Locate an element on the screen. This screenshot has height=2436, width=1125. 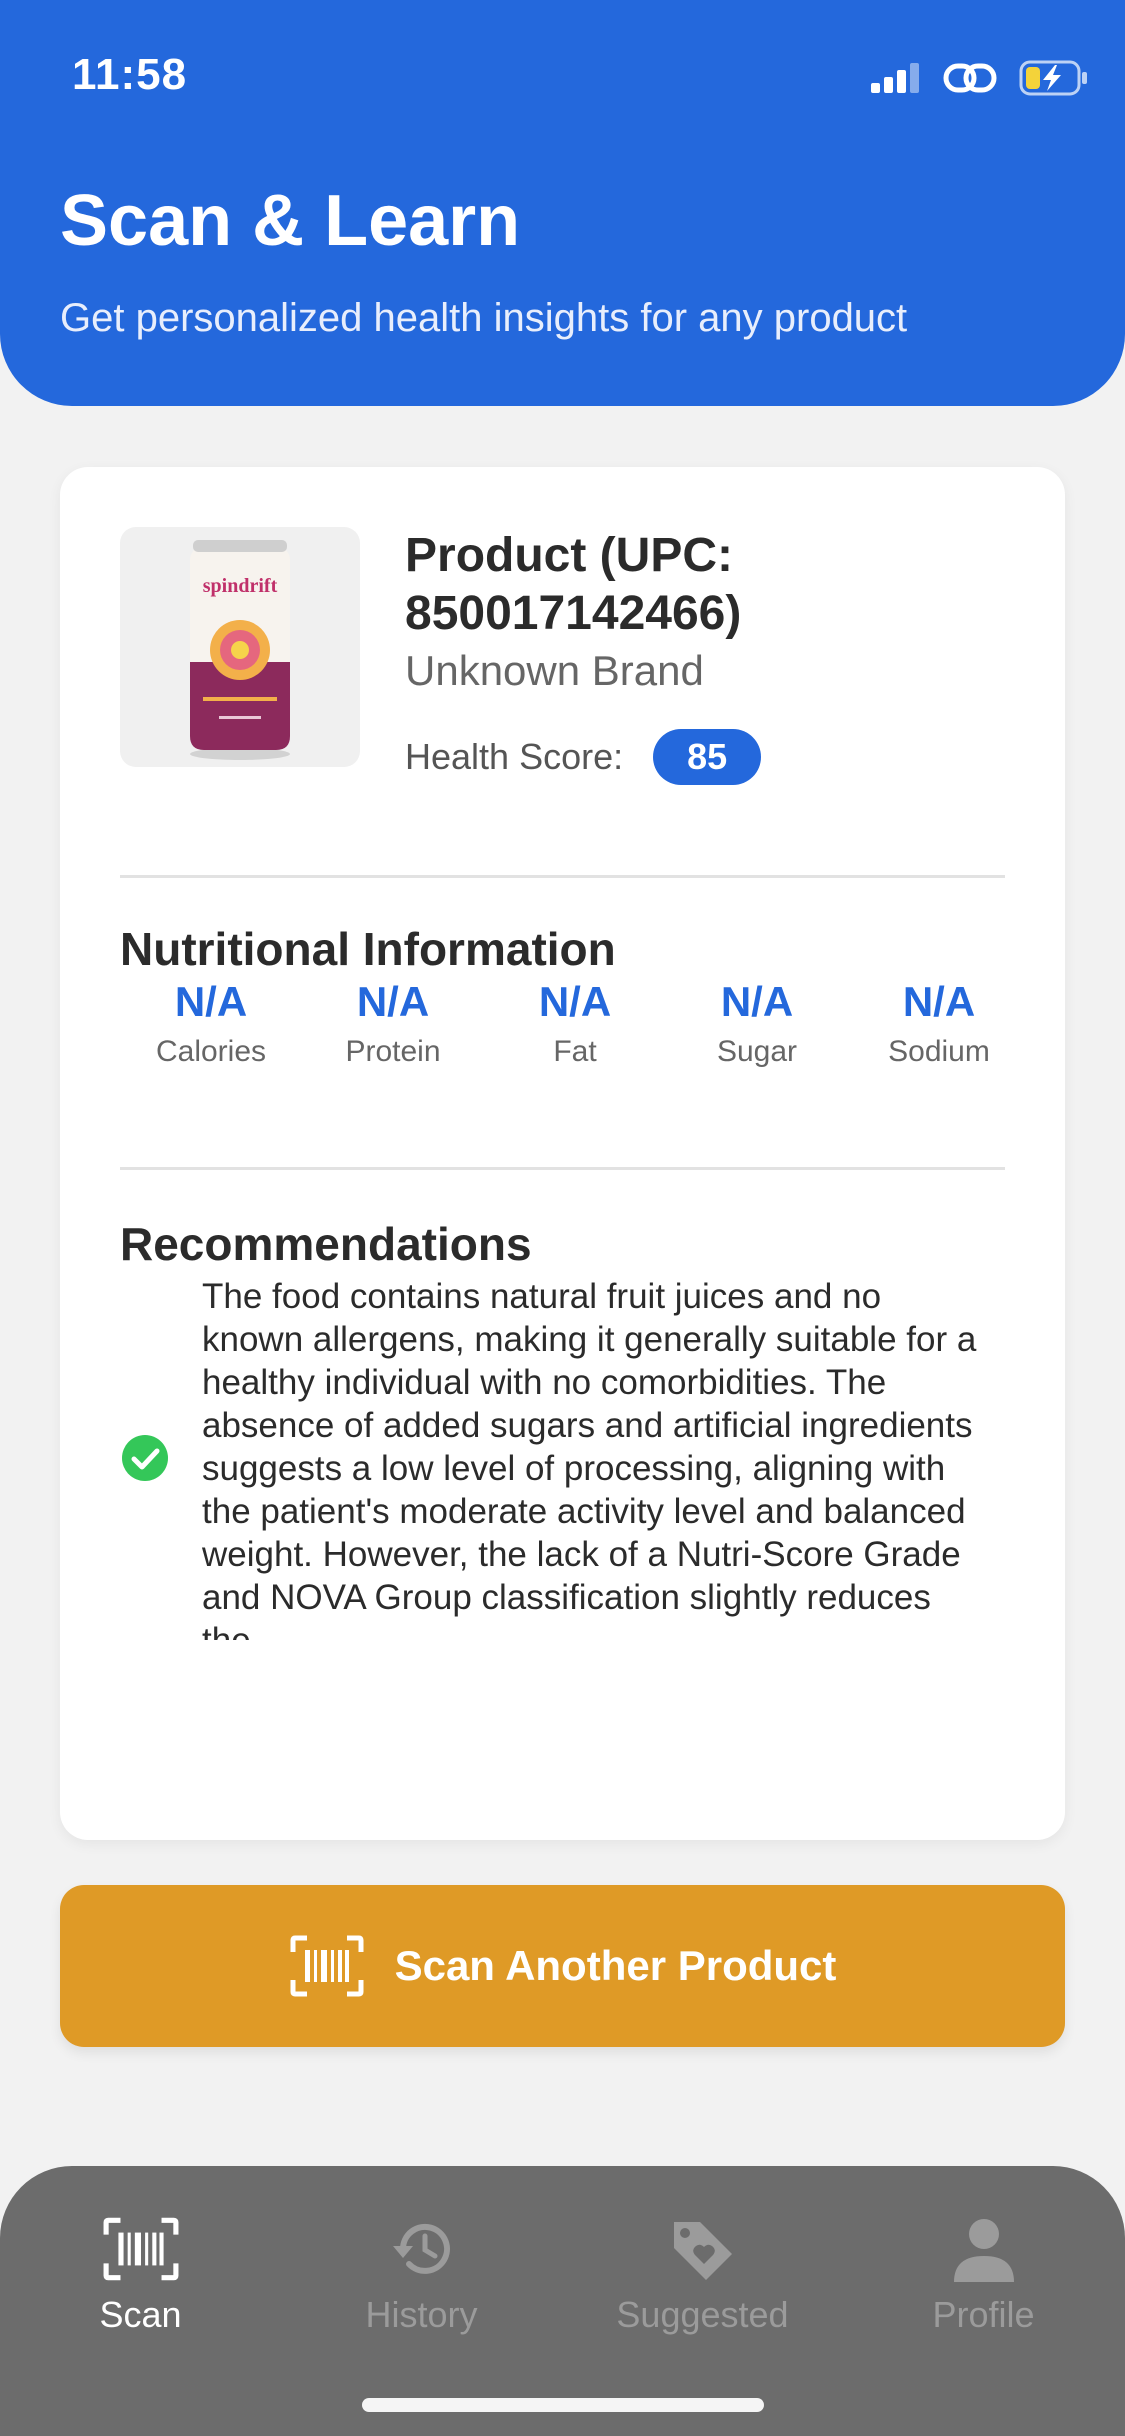
nutrition-item-fat: N/A Fat is located at coordinates (575, 1023).